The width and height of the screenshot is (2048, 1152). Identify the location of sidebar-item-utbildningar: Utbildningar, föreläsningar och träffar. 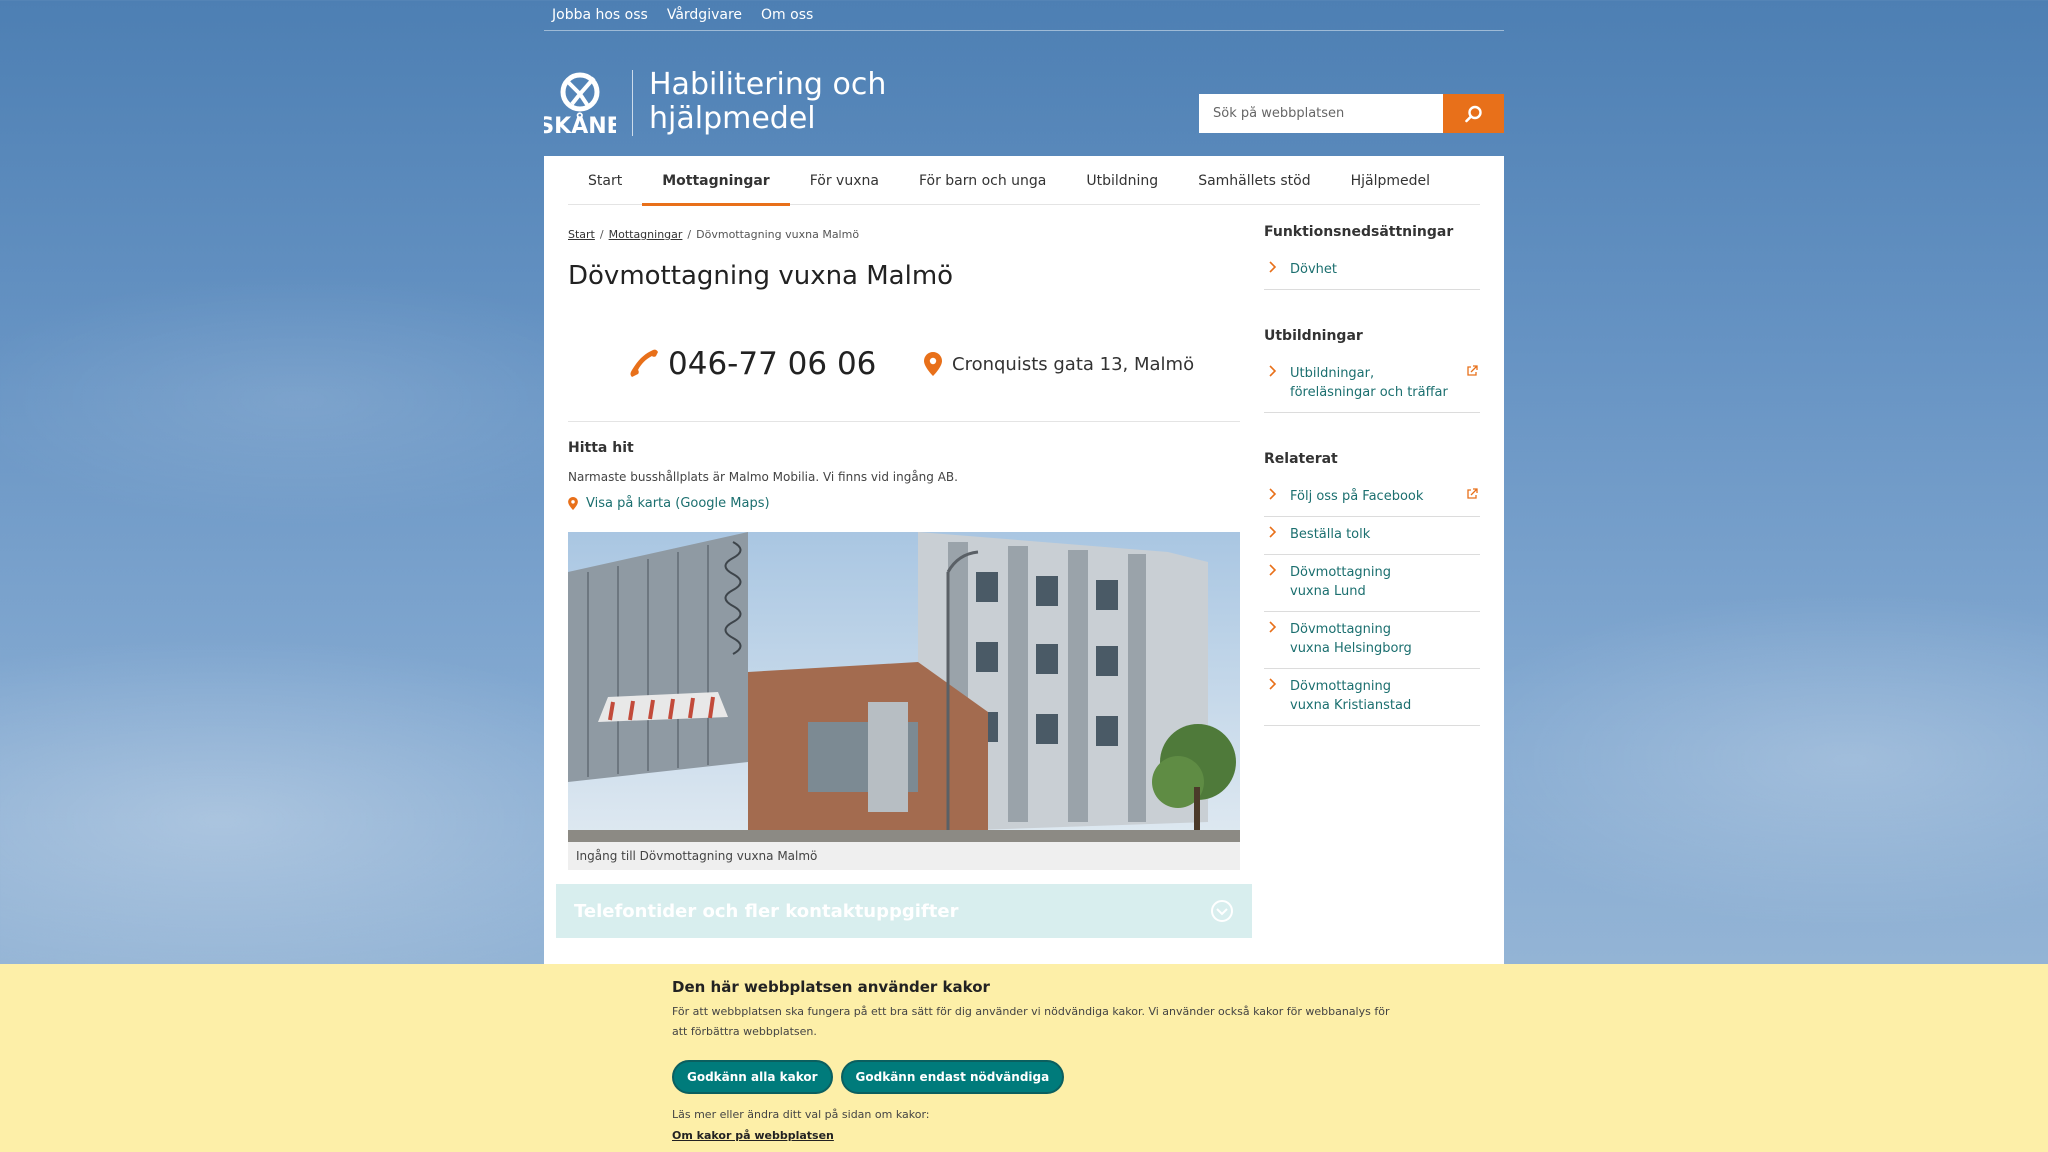
(1372, 384).